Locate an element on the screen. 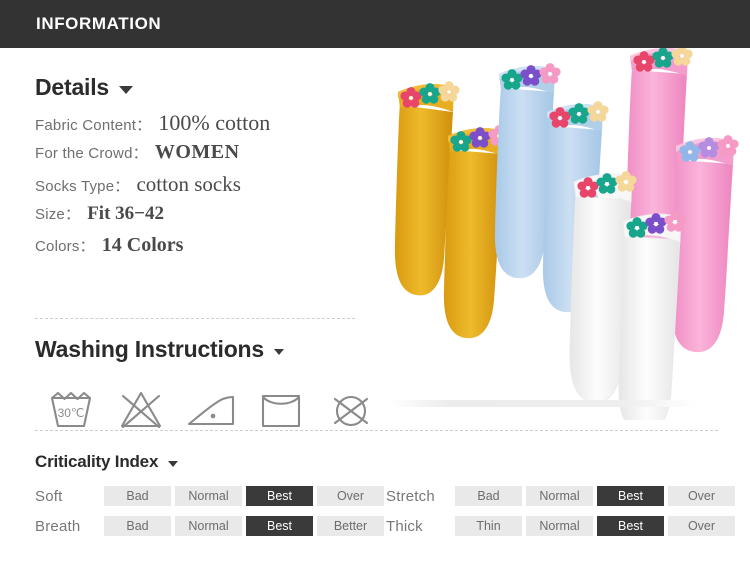 The image size is (750, 585). information-header-bar: INFORMATION is located at coordinates (375, 24).